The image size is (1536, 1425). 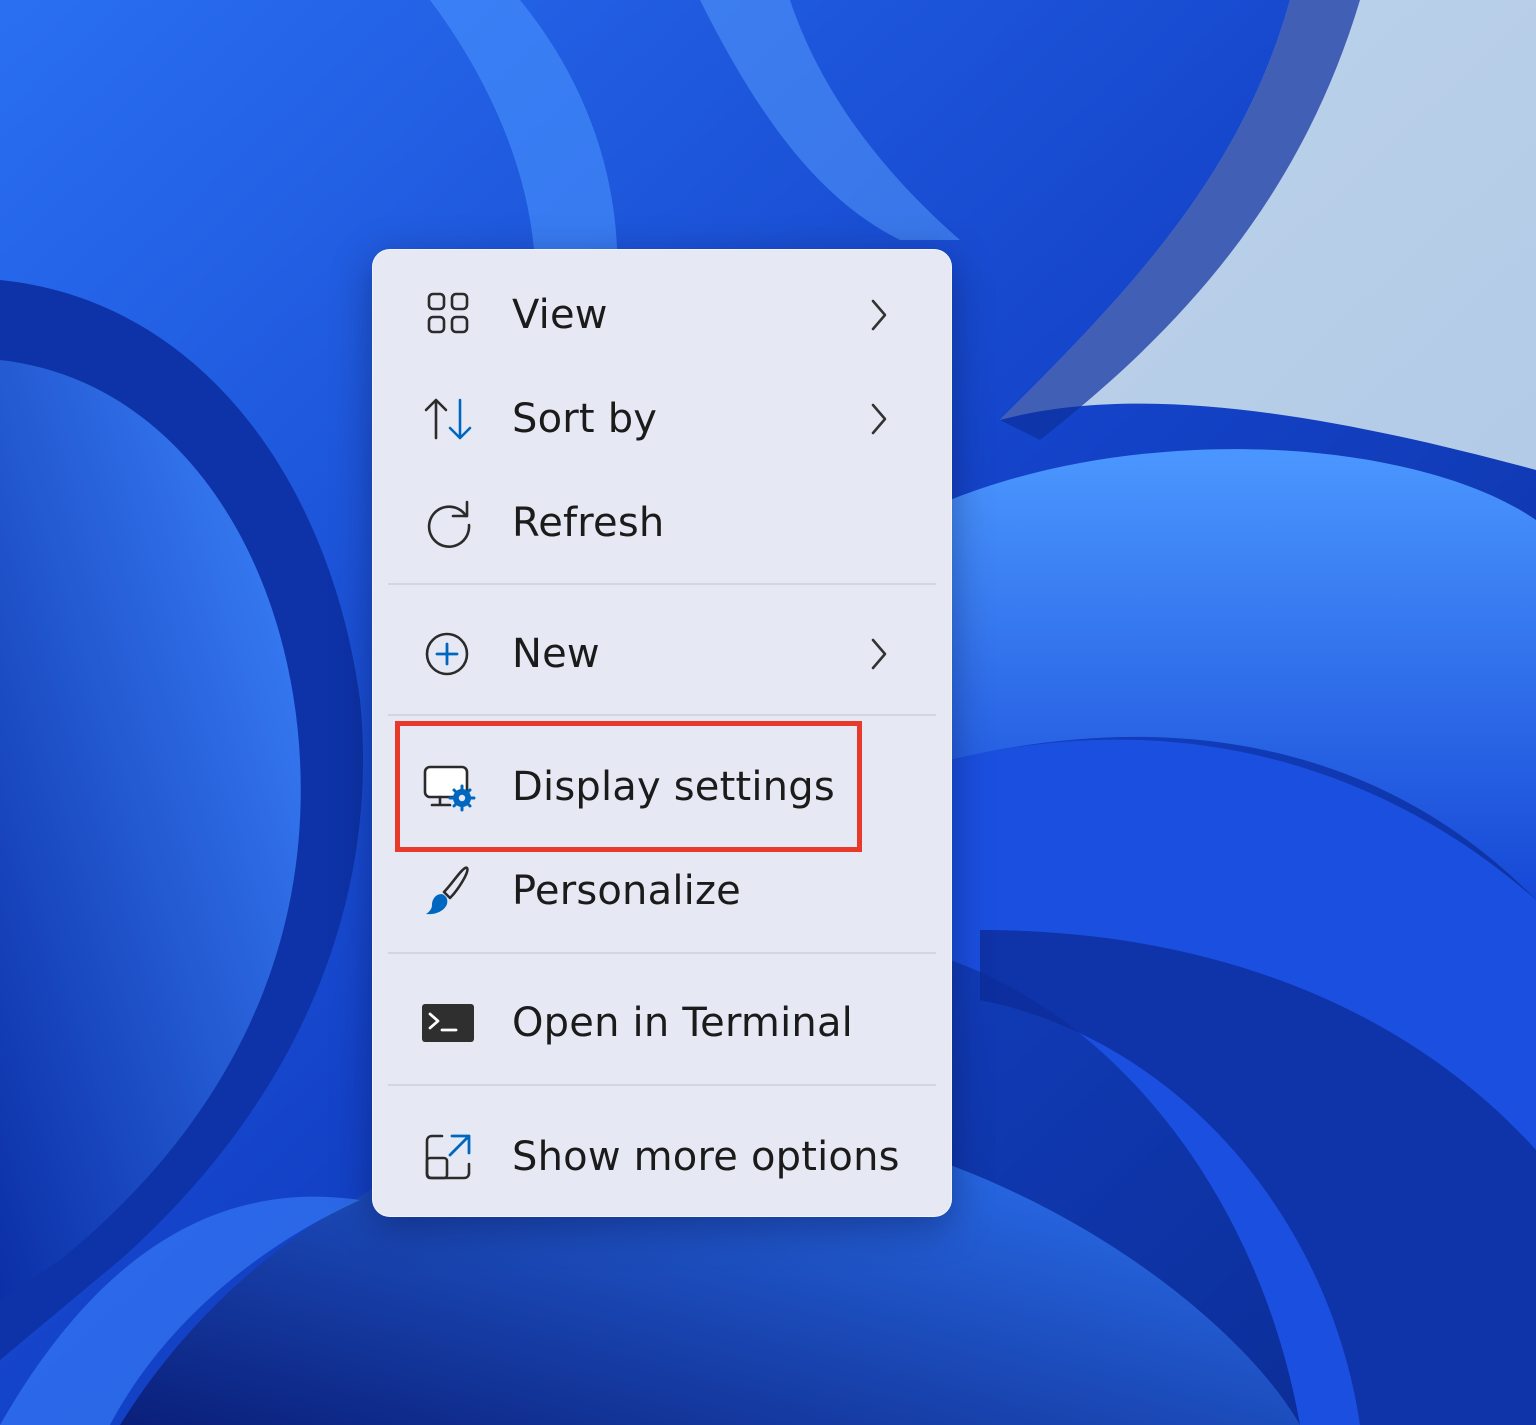 What do you see at coordinates (556, 654) in the screenshot?
I see `menu-item-label: New` at bounding box center [556, 654].